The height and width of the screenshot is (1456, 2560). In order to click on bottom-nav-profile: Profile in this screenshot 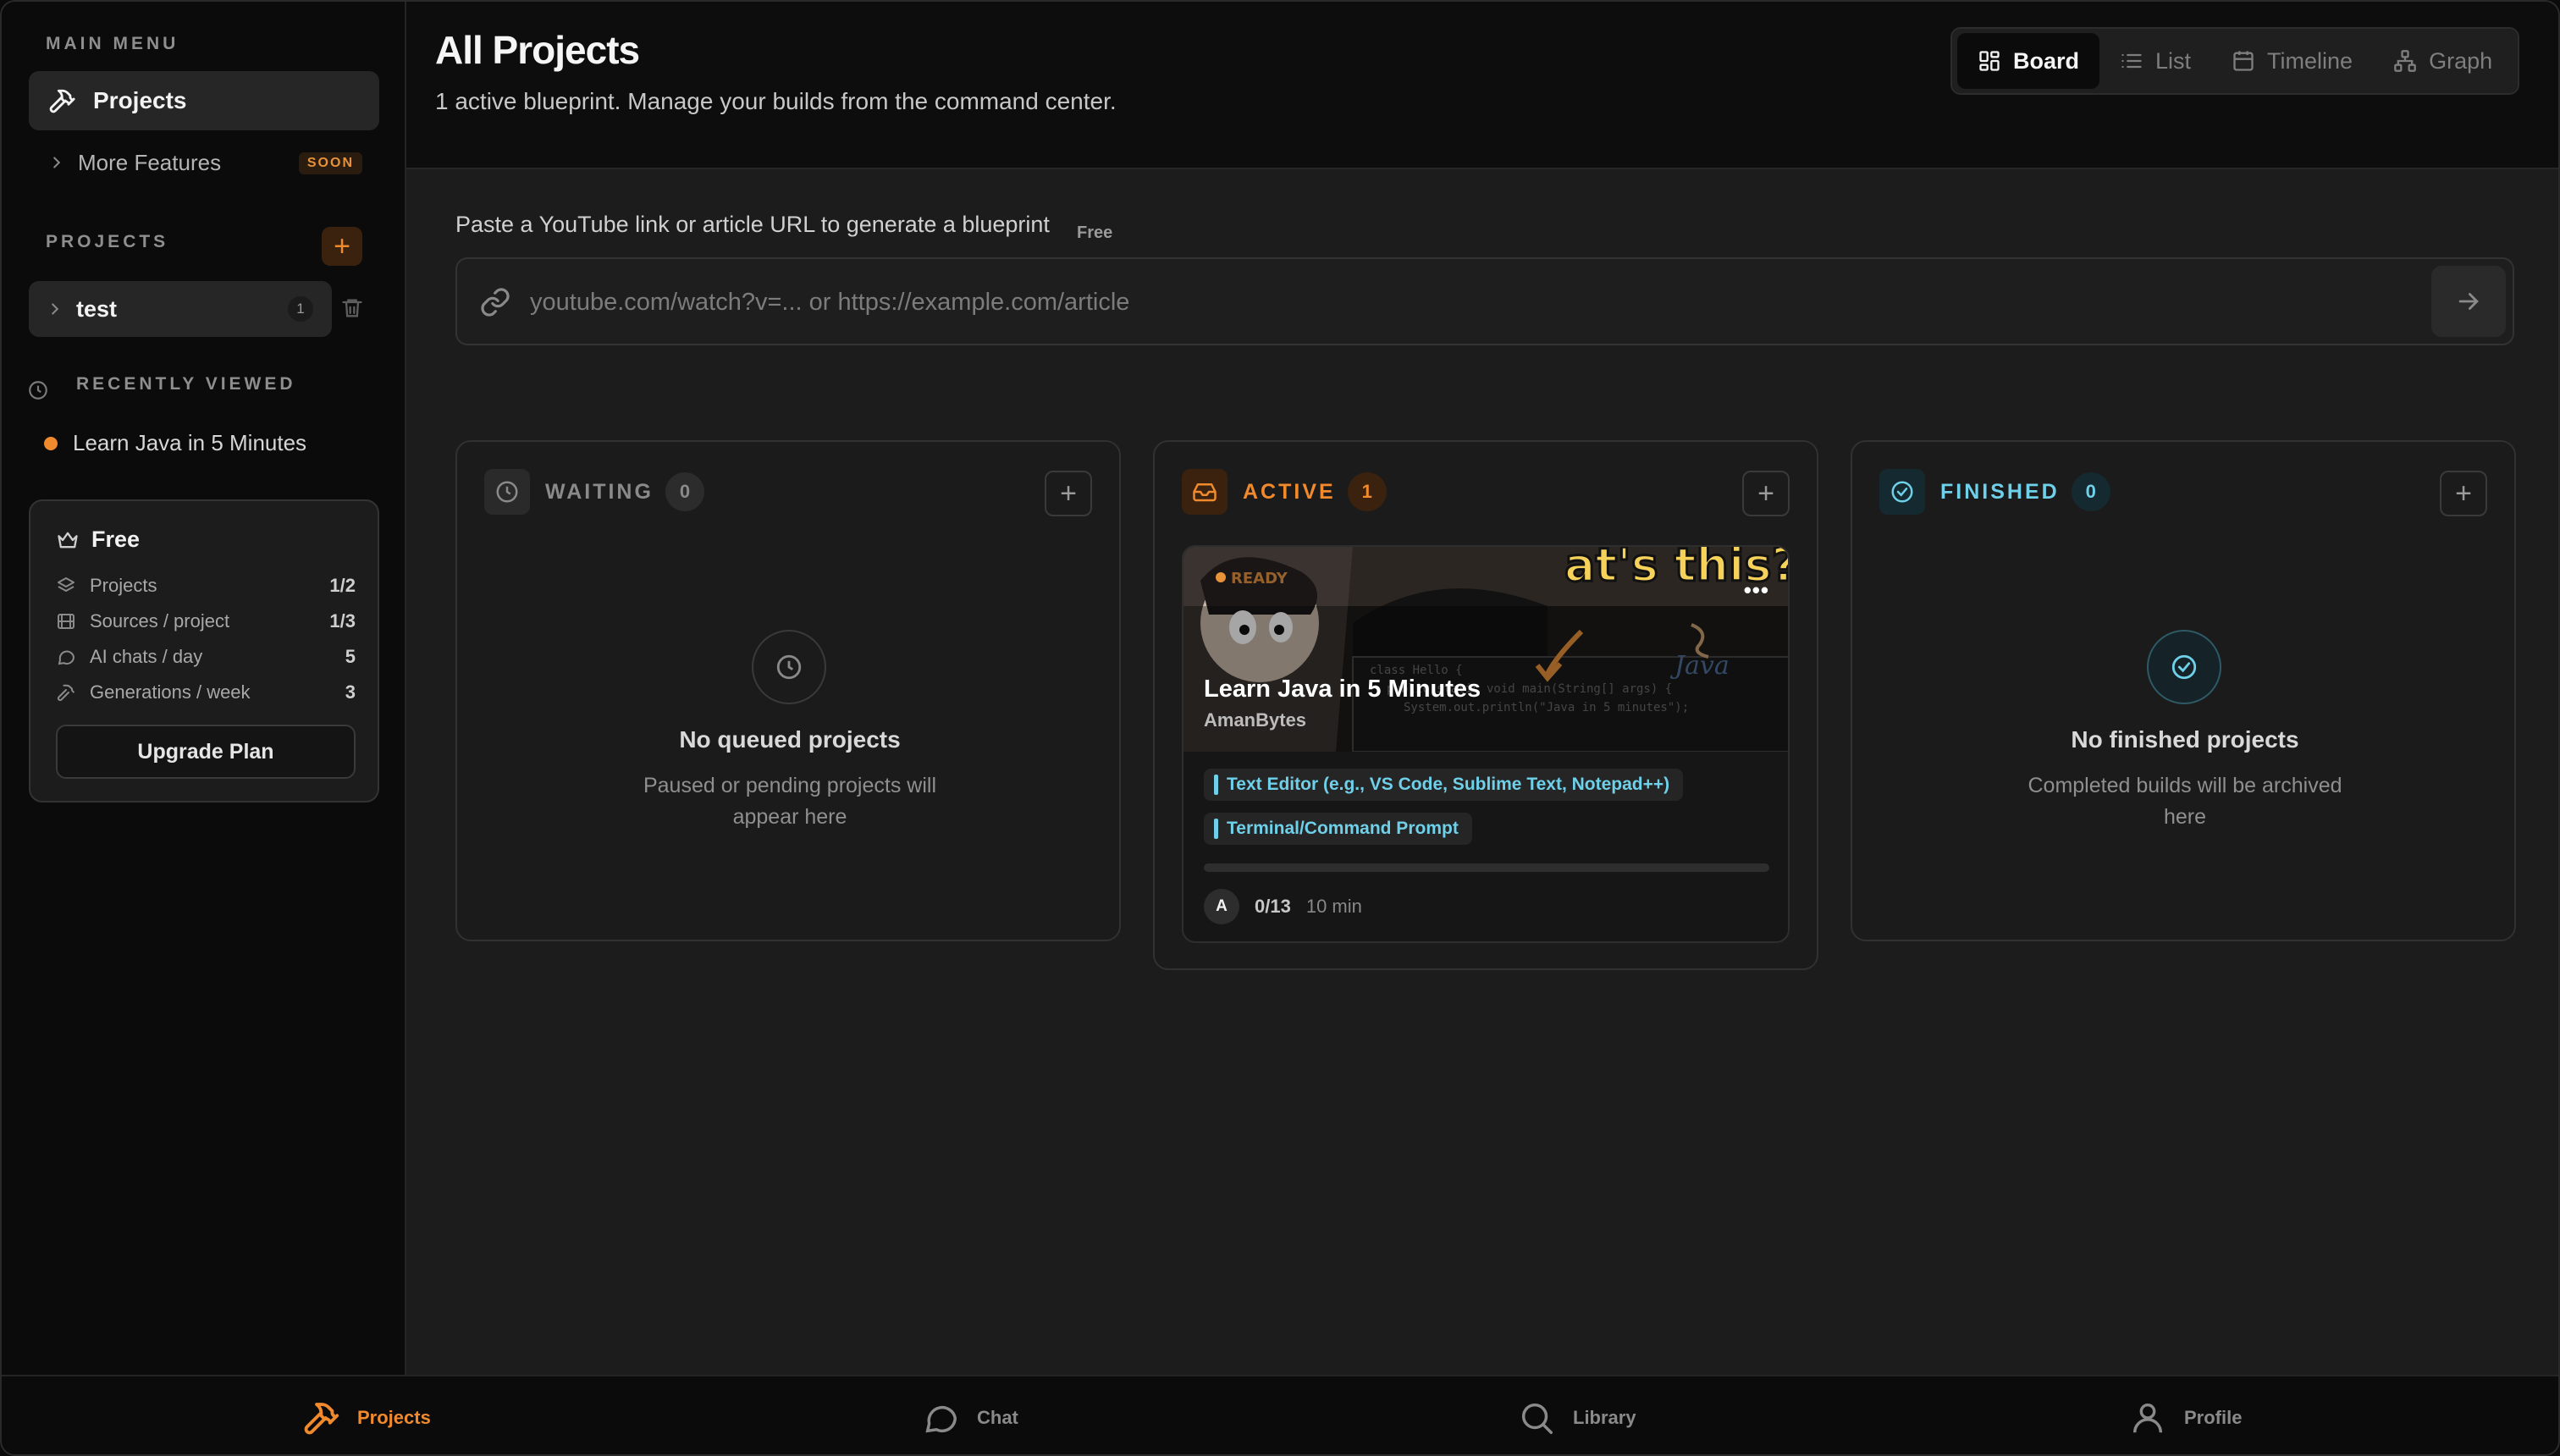, I will do `click(2185, 1417)`.